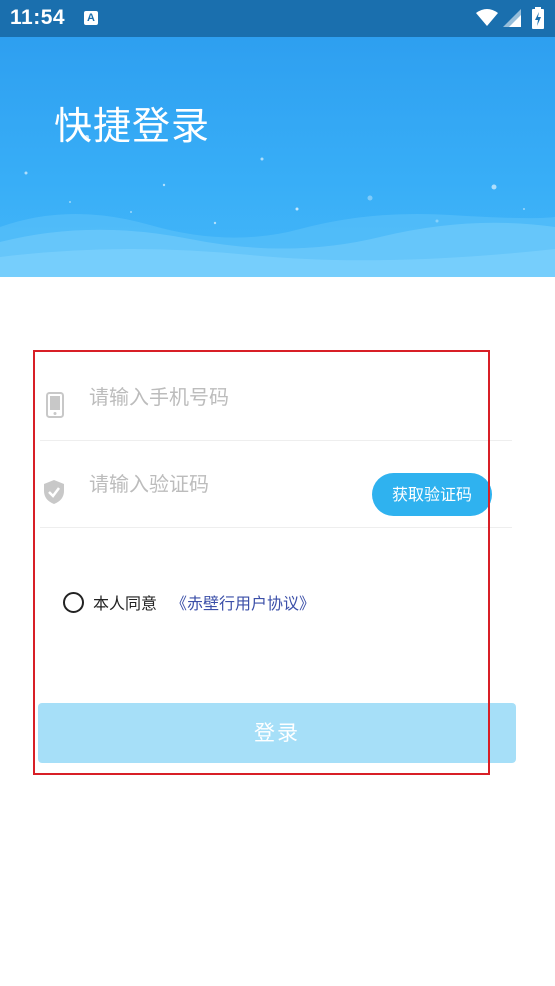 The width and height of the screenshot is (555, 986). Describe the element at coordinates (487, 17) in the screenshot. I see `wifi-icon` at that location.